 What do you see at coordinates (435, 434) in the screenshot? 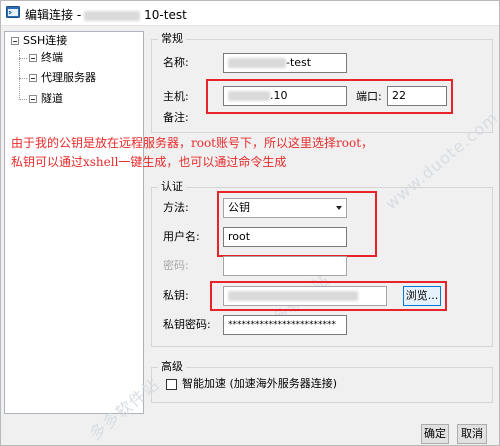
I see `ok-button: 确定` at bounding box center [435, 434].